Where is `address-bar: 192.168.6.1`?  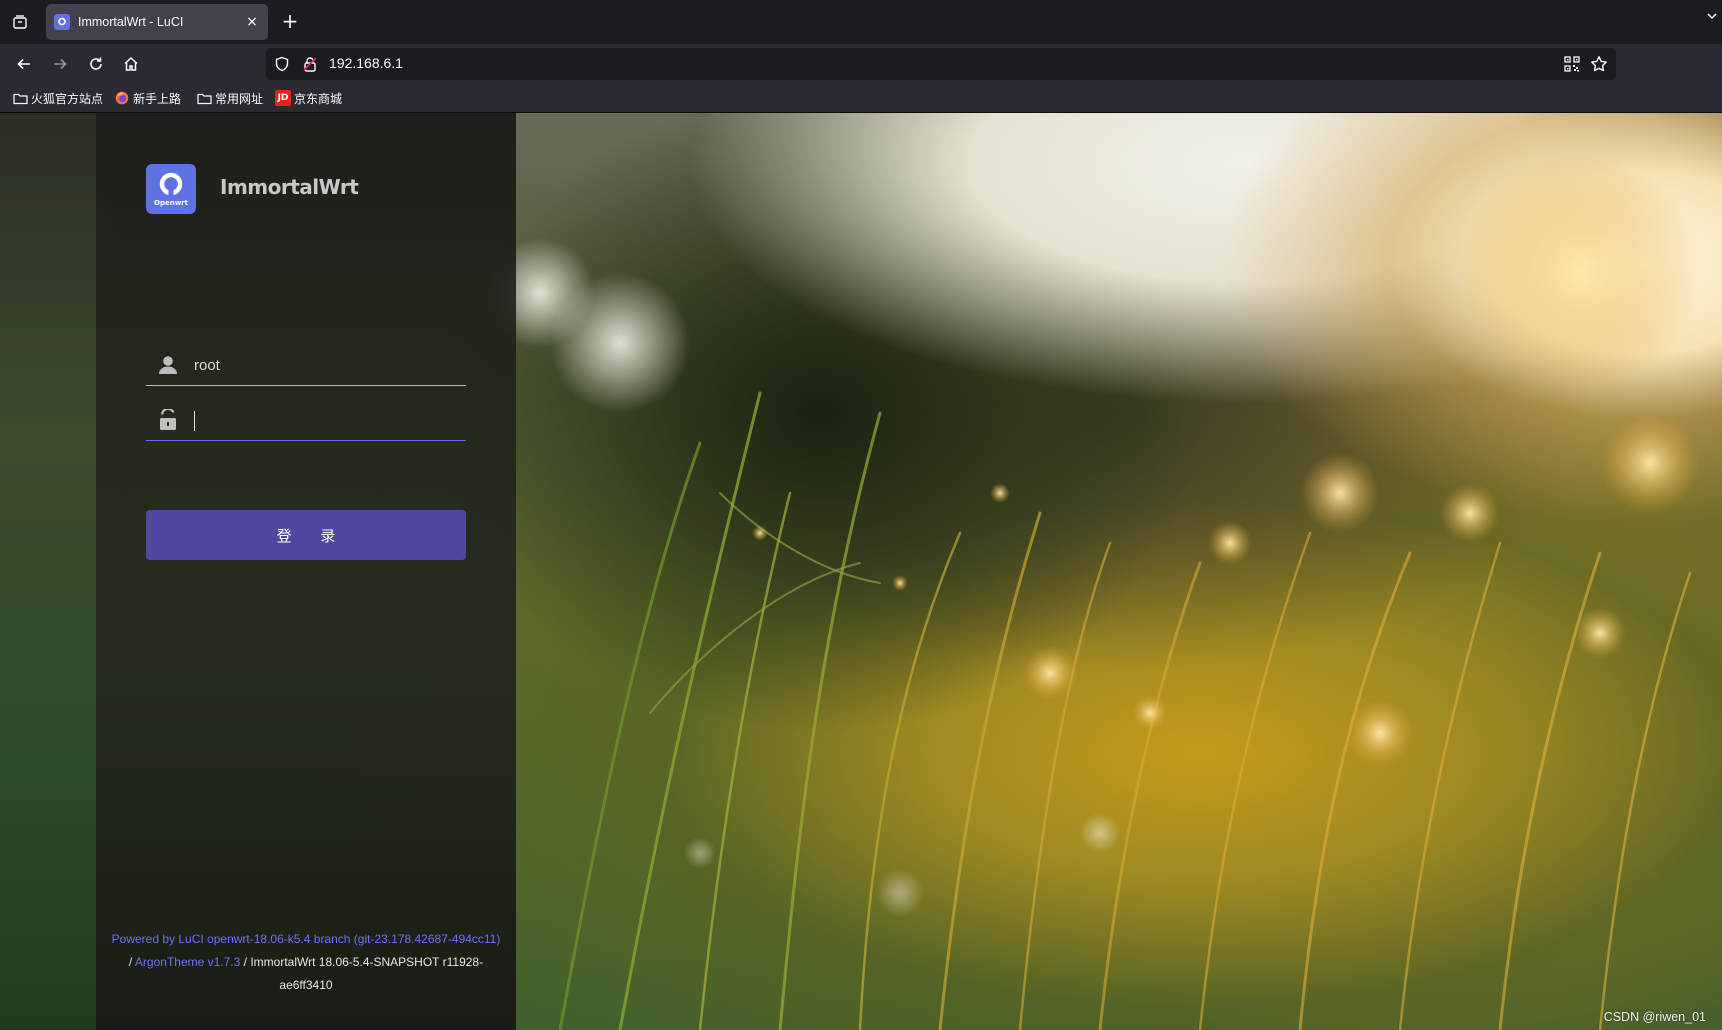 address-bar: 192.168.6.1 is located at coordinates (941, 64).